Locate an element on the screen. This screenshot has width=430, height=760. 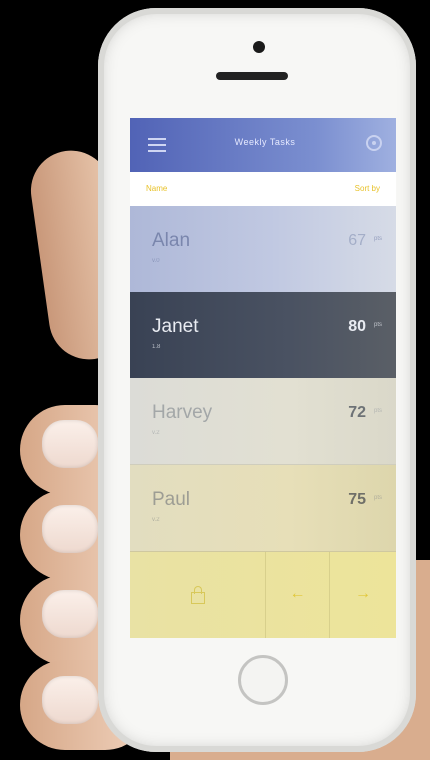
arrow-right-icon: → is located at coordinates (363, 593).